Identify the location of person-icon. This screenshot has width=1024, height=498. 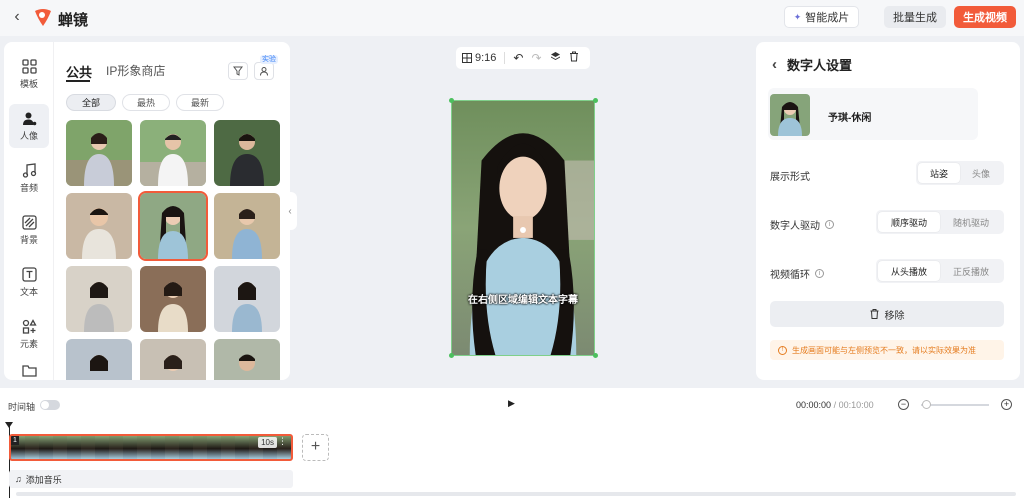
(29, 118).